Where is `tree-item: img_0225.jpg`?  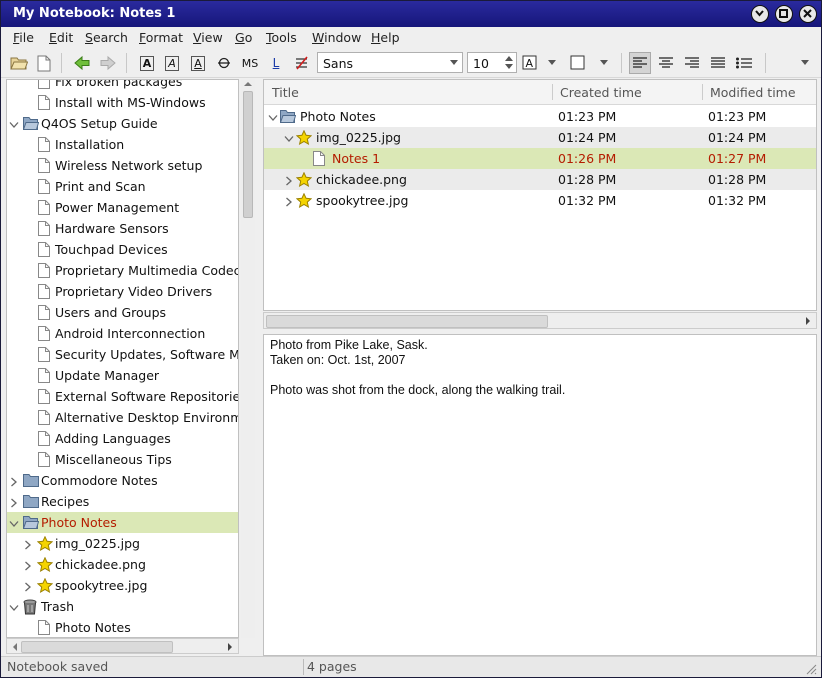 tree-item: img_0225.jpg is located at coordinates (122, 543).